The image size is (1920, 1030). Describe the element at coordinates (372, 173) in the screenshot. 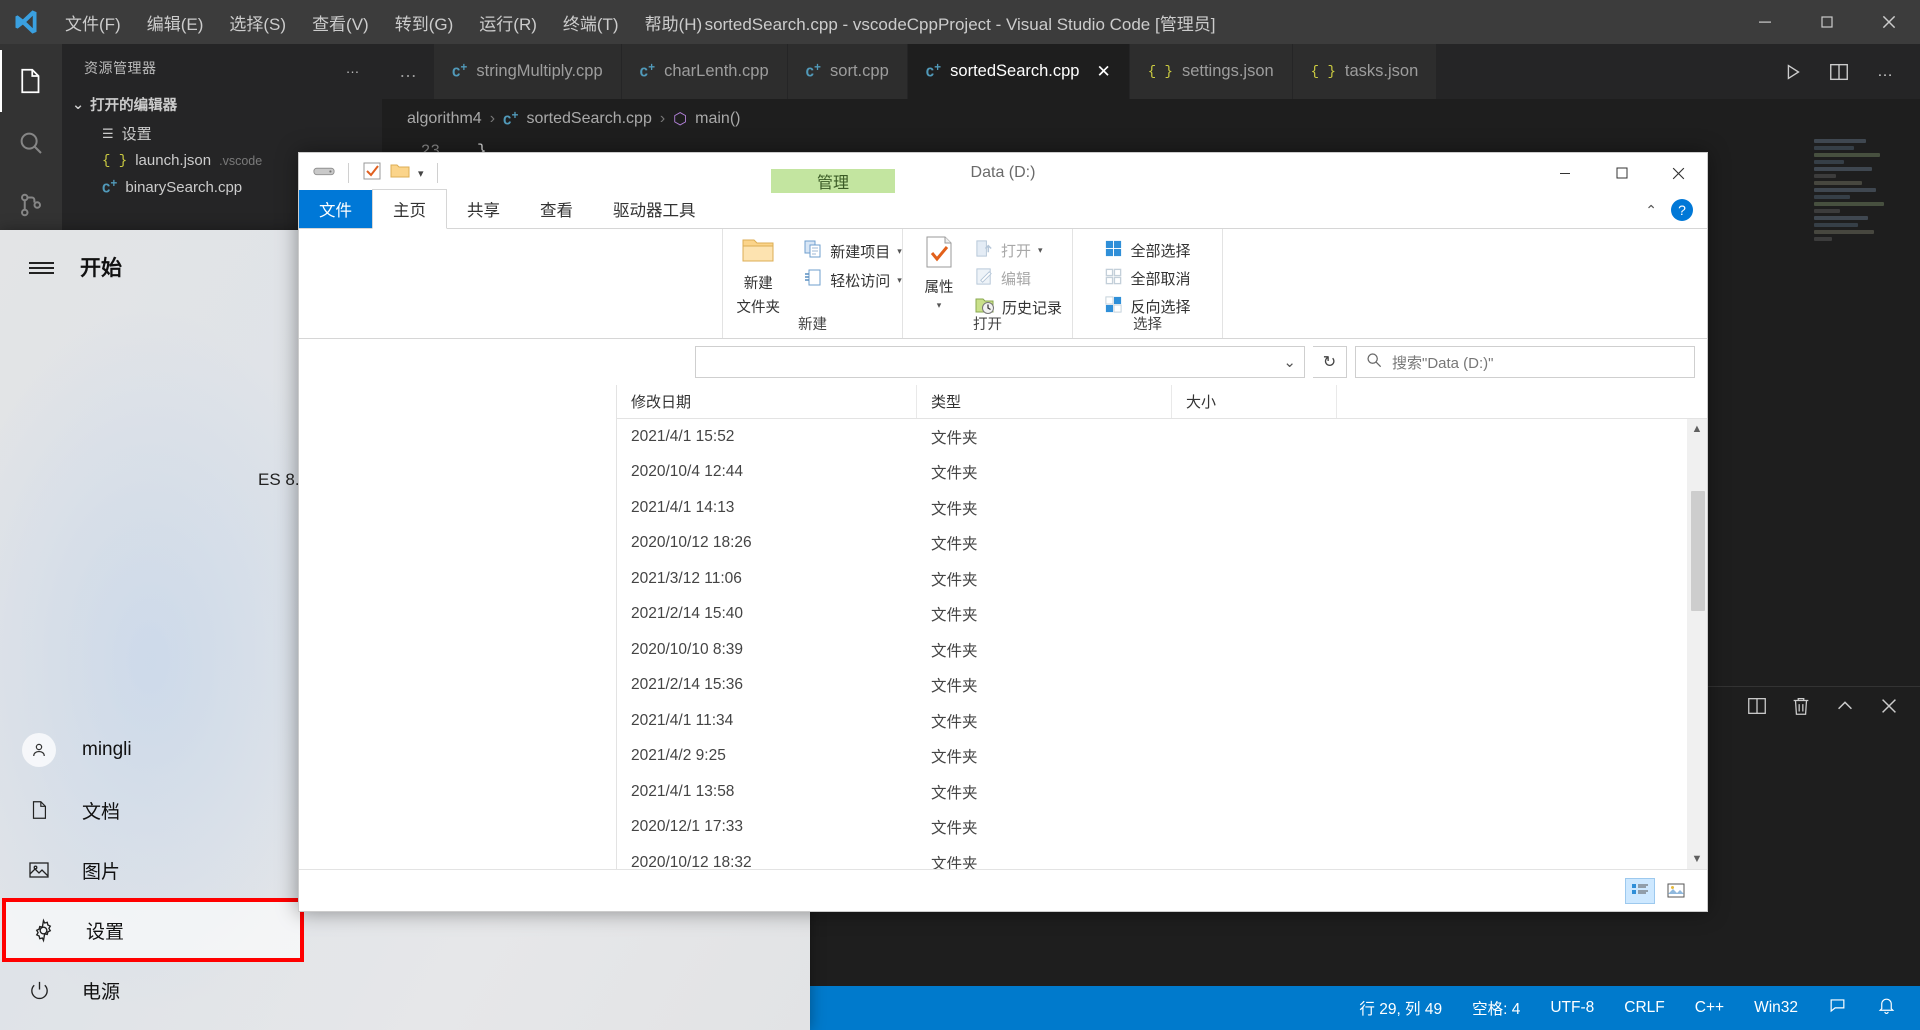

I see `checkbox-icon` at that location.